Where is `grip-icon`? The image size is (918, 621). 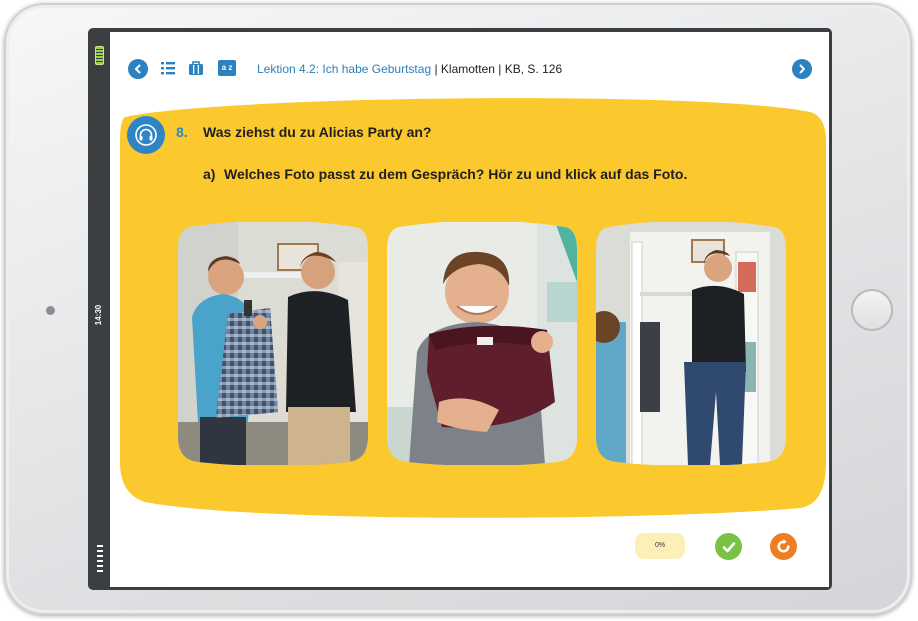 grip-icon is located at coordinates (100, 560).